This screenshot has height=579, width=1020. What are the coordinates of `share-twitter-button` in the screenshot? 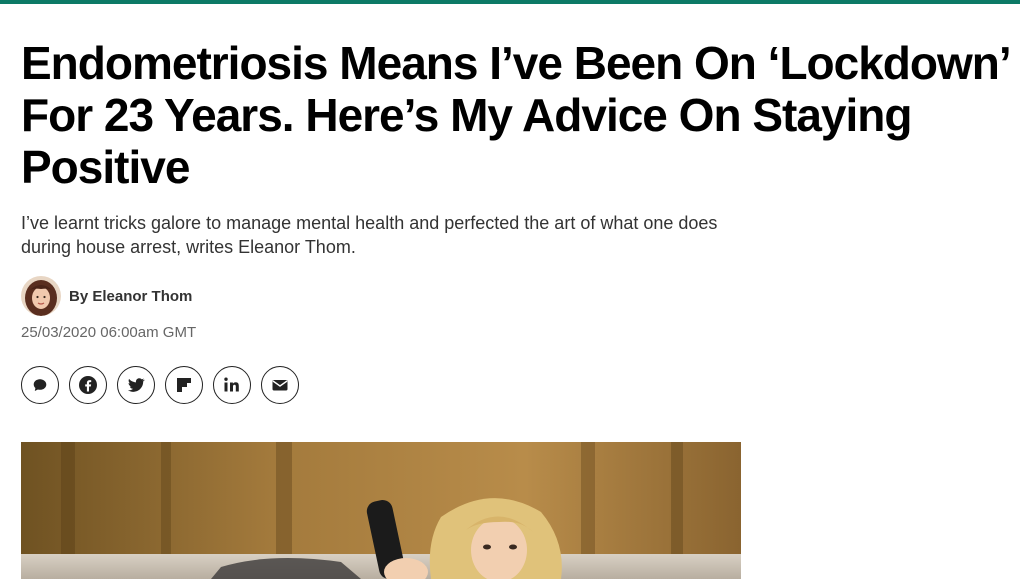 It's located at (136, 385).